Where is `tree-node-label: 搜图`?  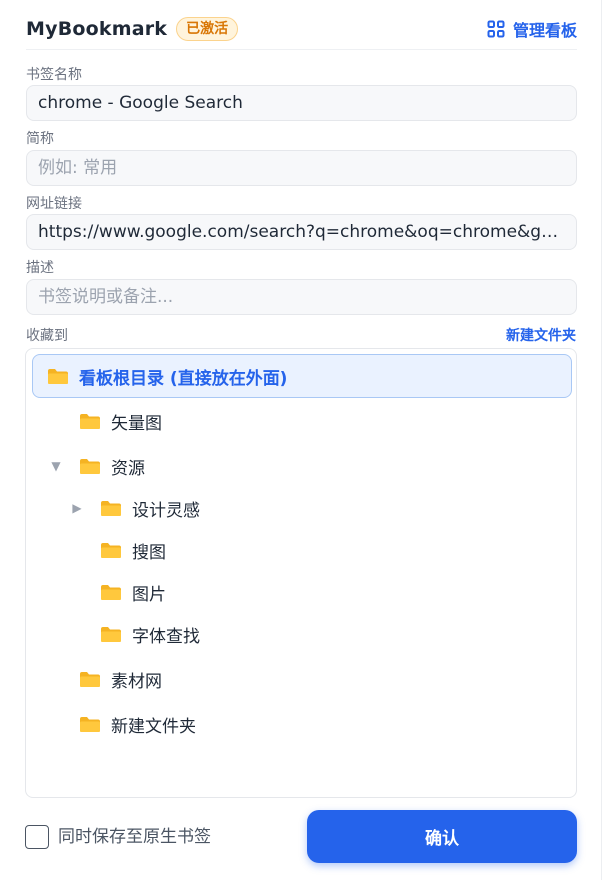 tree-node-label: 搜图 is located at coordinates (149, 552).